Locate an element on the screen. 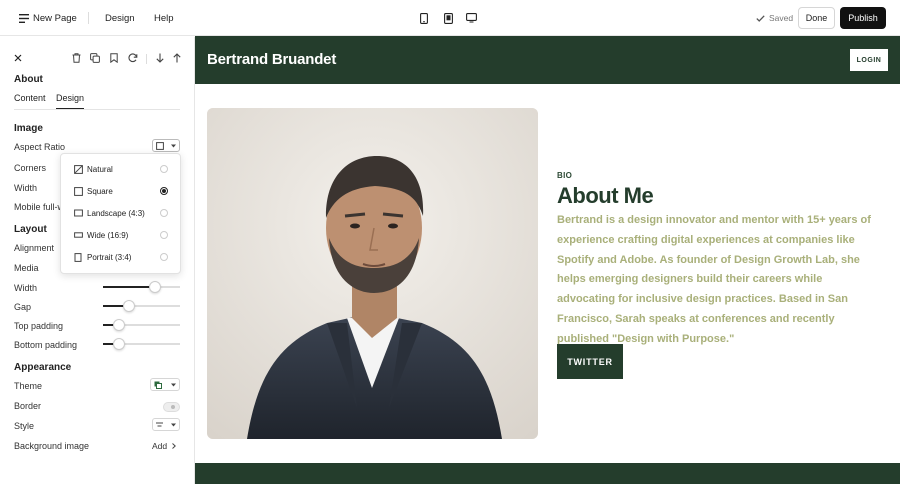  layout-section-heading: Layout is located at coordinates (30, 229).